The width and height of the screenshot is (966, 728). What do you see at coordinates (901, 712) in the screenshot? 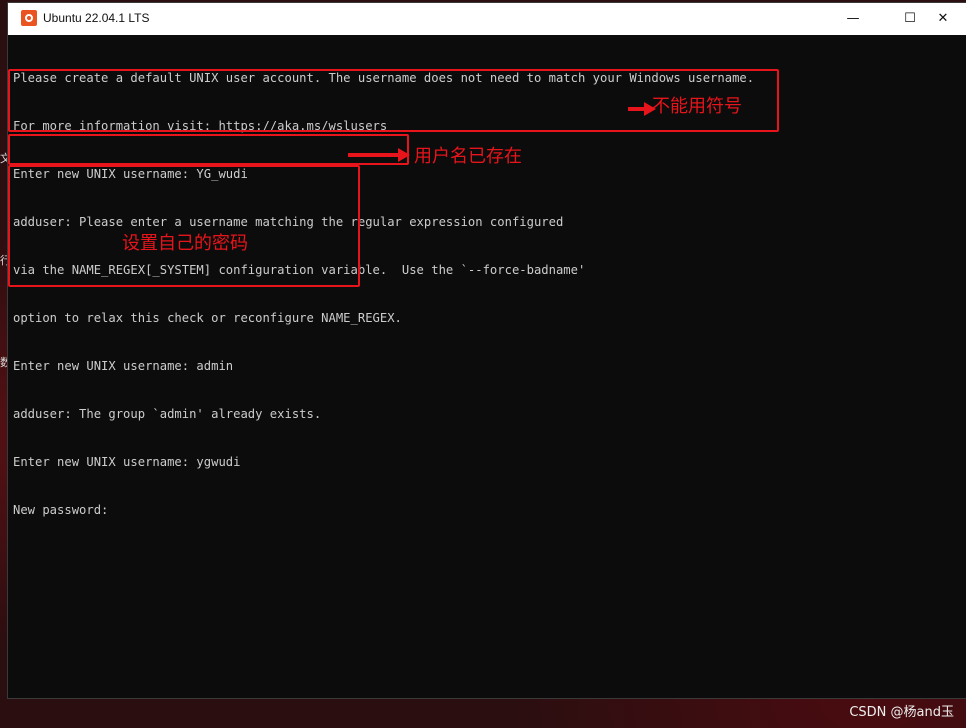
I see `csdn-watermark: CSDN @杨and玉` at bounding box center [901, 712].